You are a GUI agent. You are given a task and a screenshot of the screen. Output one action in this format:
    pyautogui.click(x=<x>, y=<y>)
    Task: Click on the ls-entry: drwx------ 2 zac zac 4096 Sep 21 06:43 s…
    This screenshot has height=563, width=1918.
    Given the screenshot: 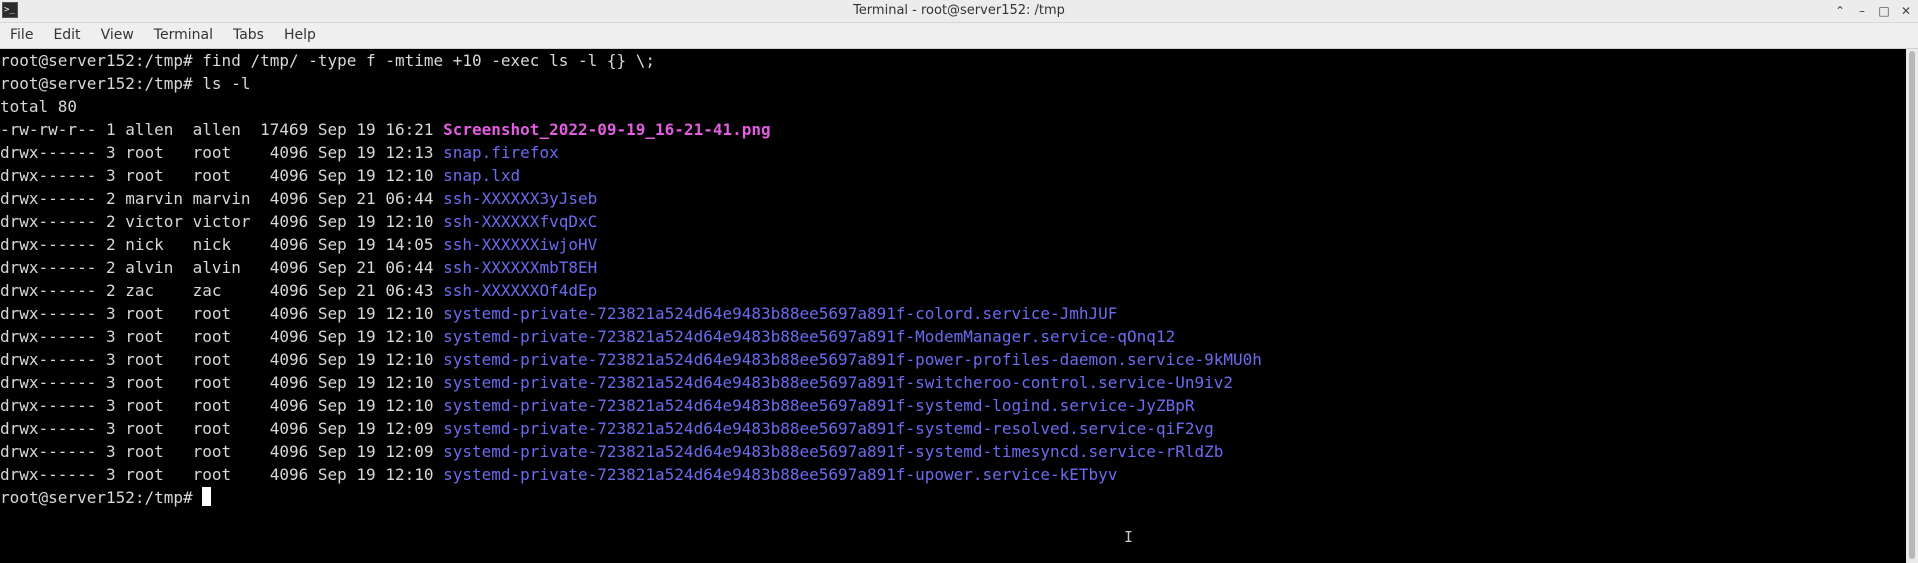 What is the action you would take?
    pyautogui.click(x=953, y=290)
    